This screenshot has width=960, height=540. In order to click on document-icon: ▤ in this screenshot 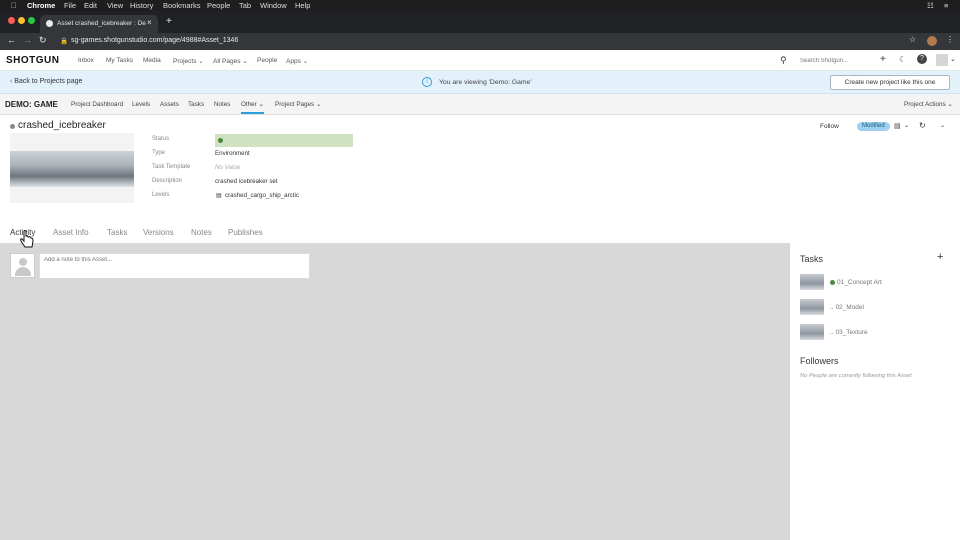, I will do `click(897, 126)`.